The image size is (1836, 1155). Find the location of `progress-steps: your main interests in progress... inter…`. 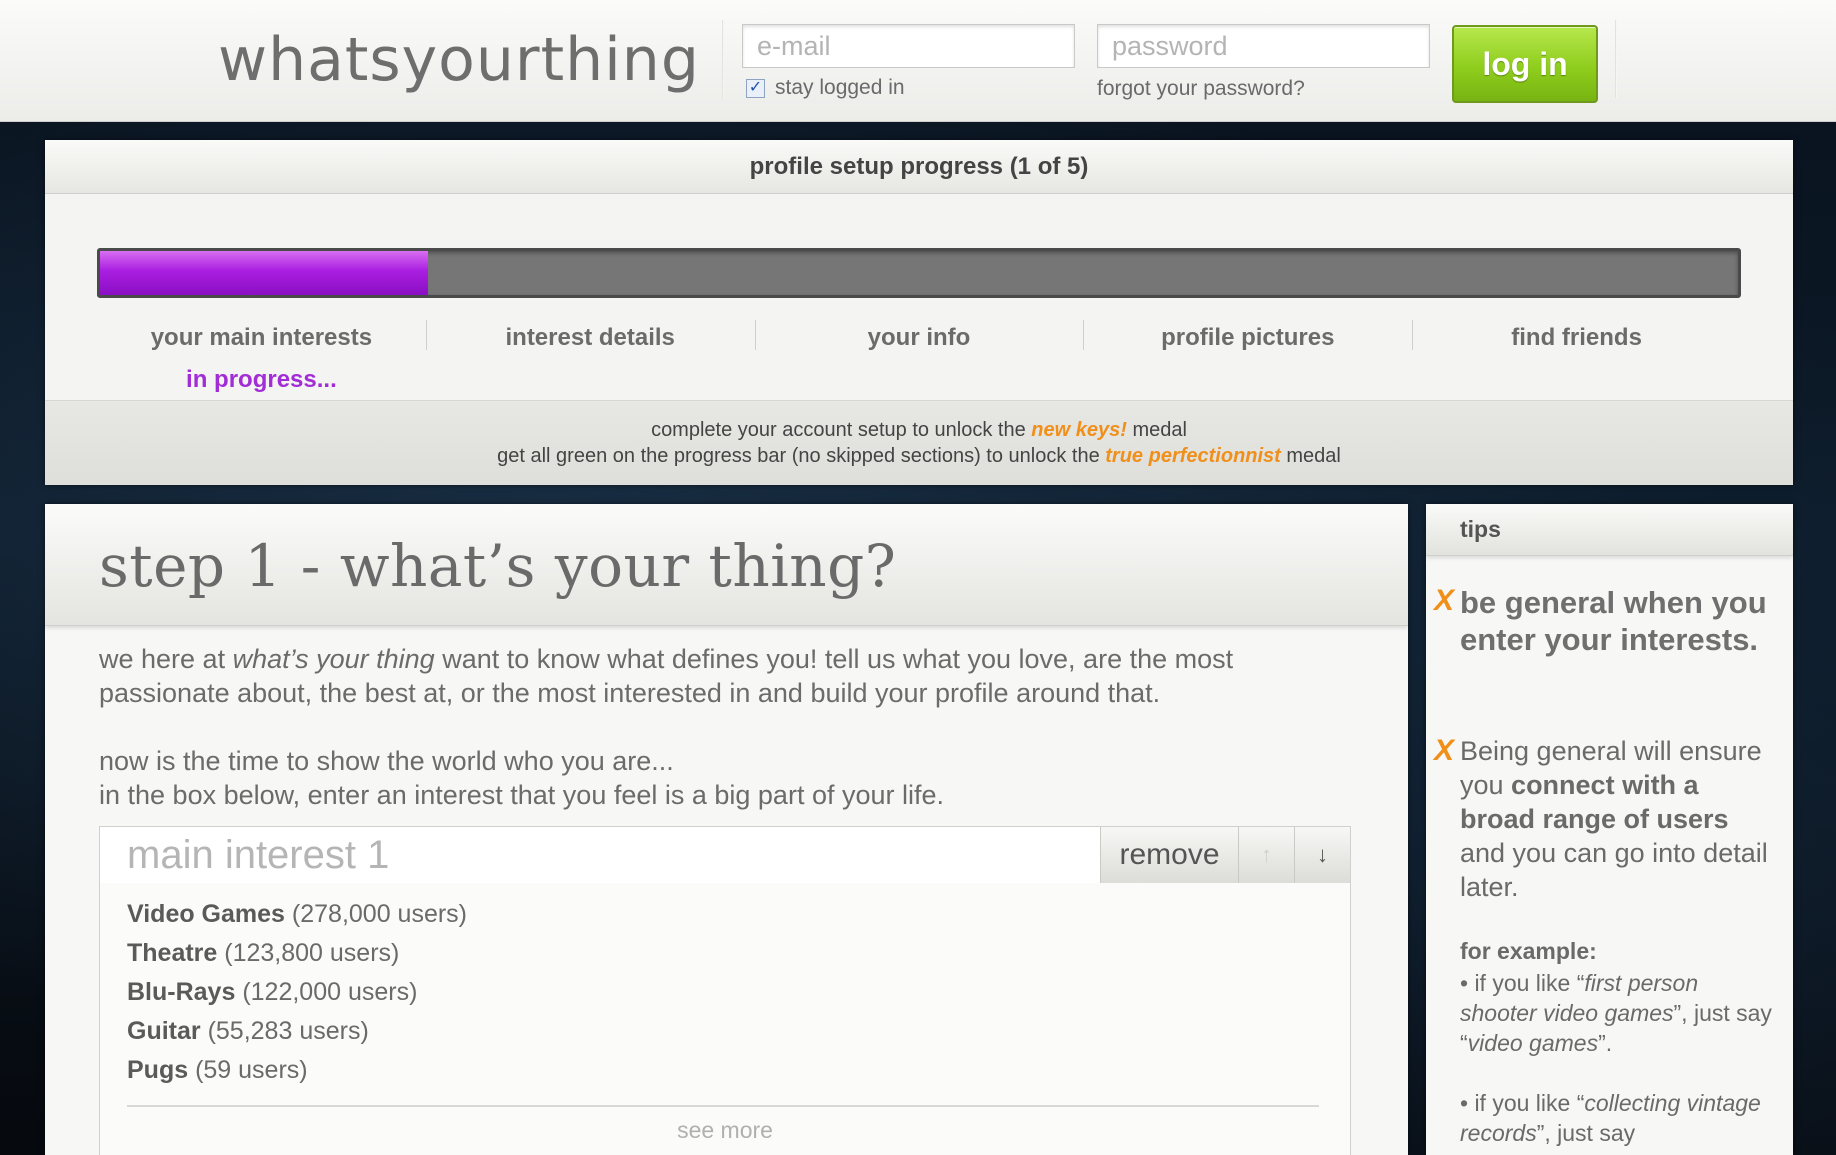

progress-steps: your main interests in progress... inter… is located at coordinates (919, 352).